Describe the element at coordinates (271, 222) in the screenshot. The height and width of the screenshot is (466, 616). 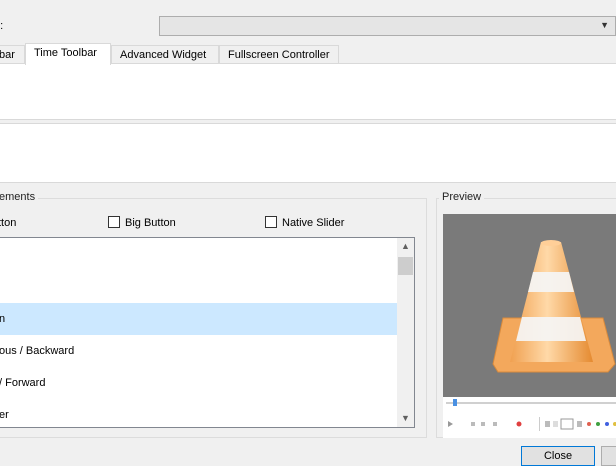
I see `native-slider-checkbox` at that location.